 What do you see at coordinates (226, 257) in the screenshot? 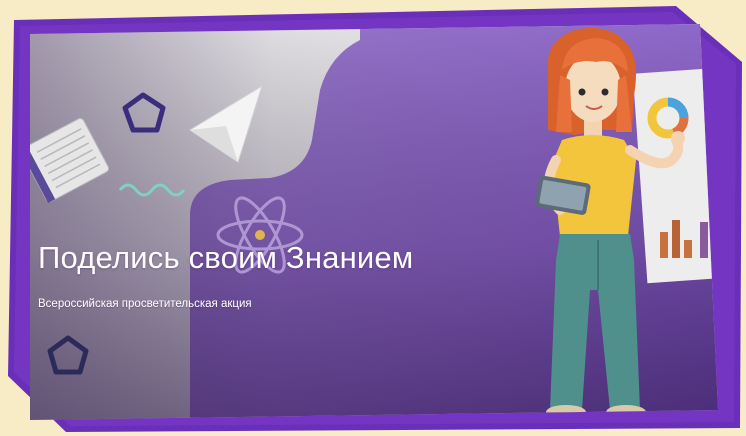
I see `banner-title: Поделись своим Знанием` at bounding box center [226, 257].